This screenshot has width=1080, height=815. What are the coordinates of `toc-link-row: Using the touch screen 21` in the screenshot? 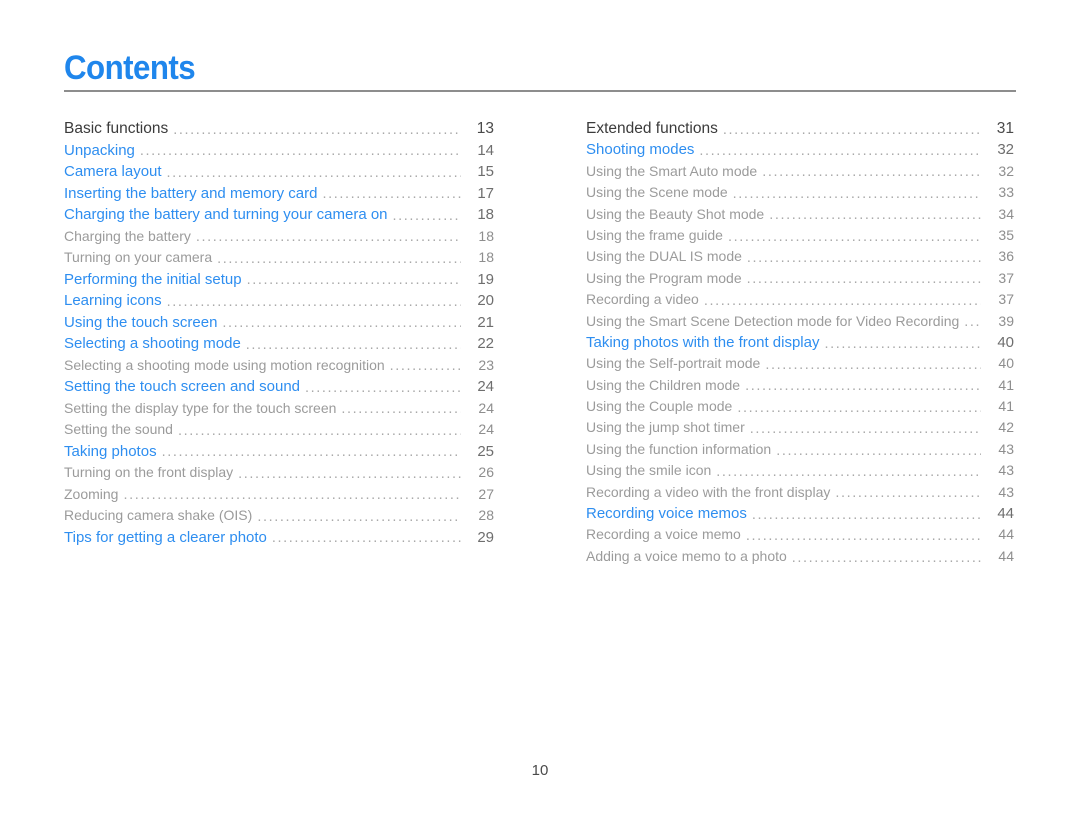 It's located at (279, 323).